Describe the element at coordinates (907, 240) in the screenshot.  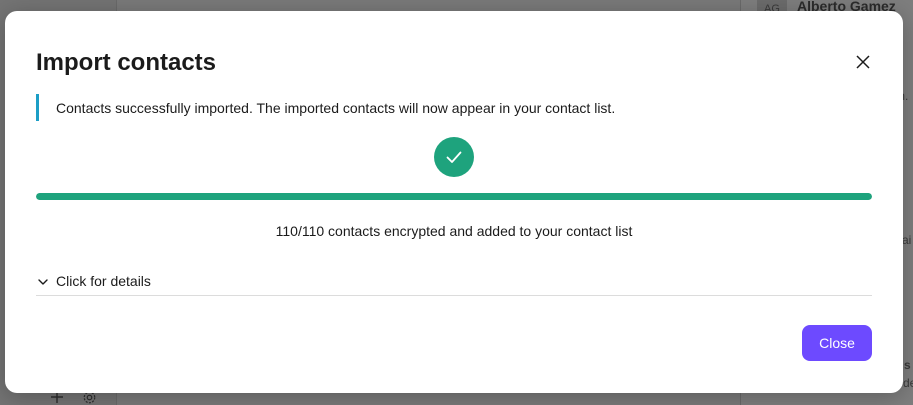
I see `background-text: ai` at that location.